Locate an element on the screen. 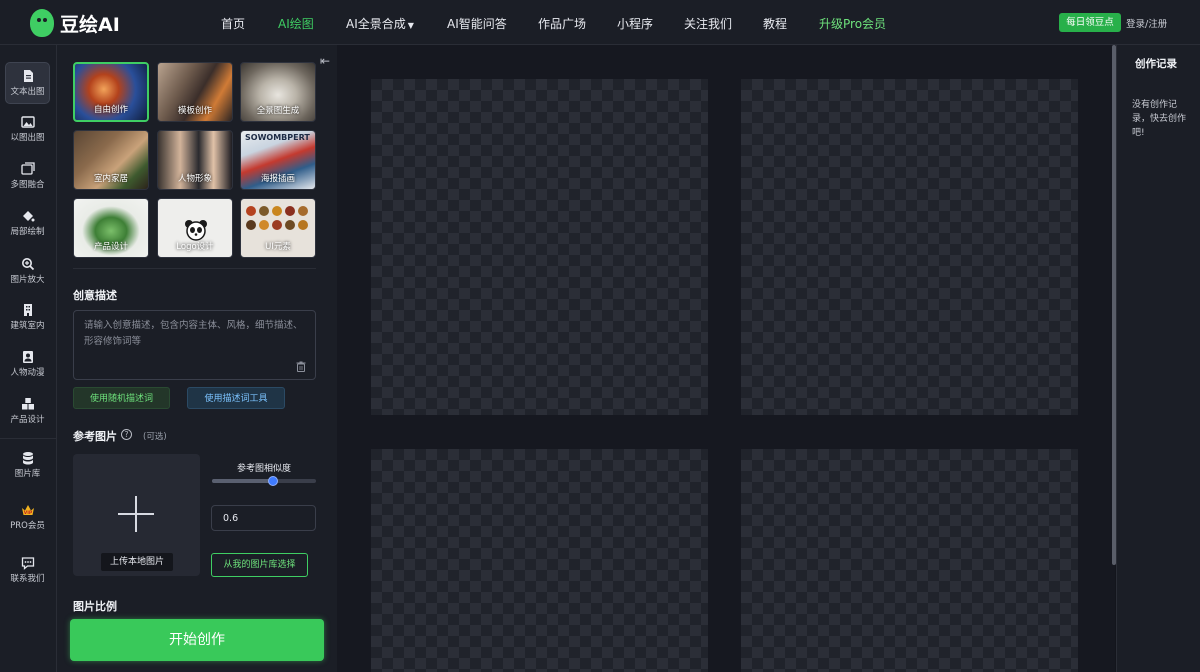 The height and width of the screenshot is (672, 1200). sidebar-item-label: 文本出图 is located at coordinates (27, 92).